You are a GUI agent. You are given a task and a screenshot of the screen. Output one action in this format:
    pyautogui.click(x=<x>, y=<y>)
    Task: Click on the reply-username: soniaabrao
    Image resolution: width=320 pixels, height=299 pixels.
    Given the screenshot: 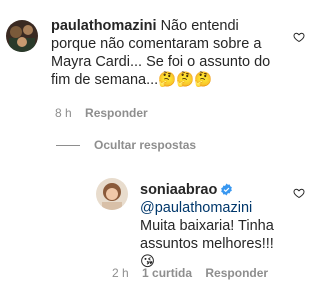 What is the action you would take?
    pyautogui.click(x=178, y=190)
    